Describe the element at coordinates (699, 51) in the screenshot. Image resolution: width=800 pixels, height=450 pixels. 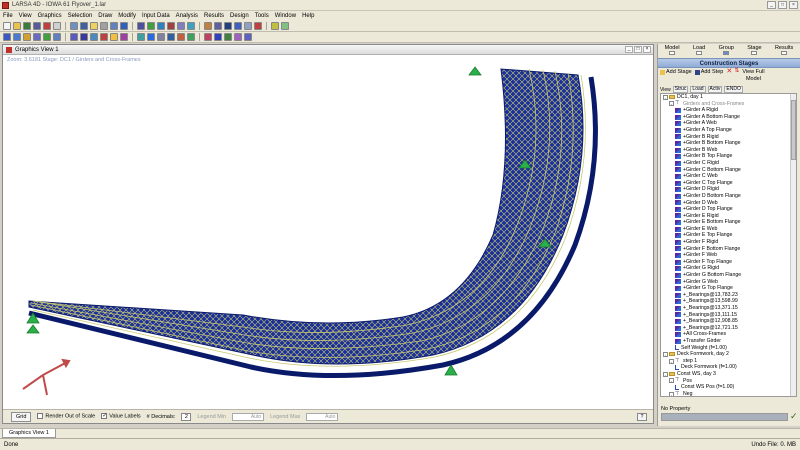
I see `tab-load: Load` at that location.